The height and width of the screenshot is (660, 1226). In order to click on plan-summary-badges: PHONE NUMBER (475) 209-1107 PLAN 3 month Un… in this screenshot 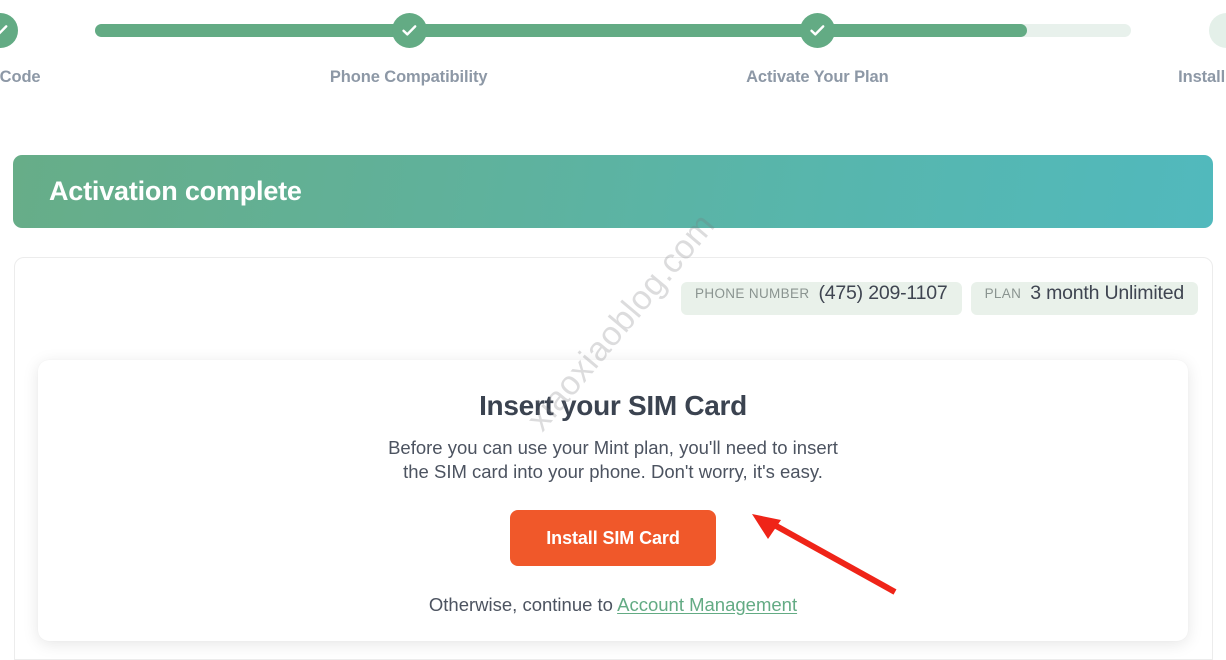, I will do `click(939, 298)`.